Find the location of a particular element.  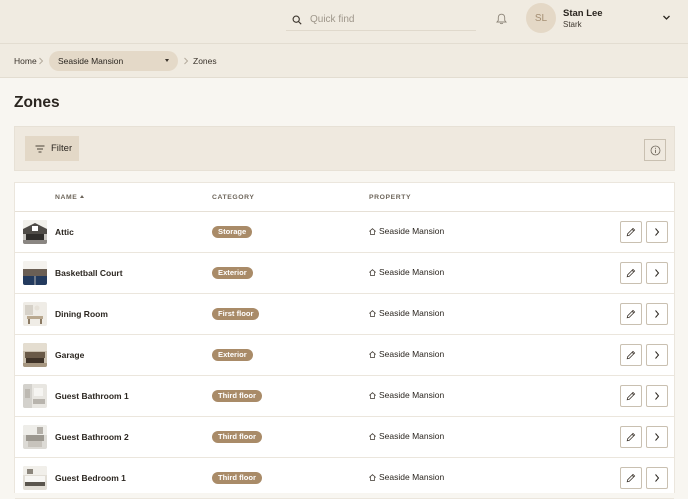

bell-icon is located at coordinates (501, 19).